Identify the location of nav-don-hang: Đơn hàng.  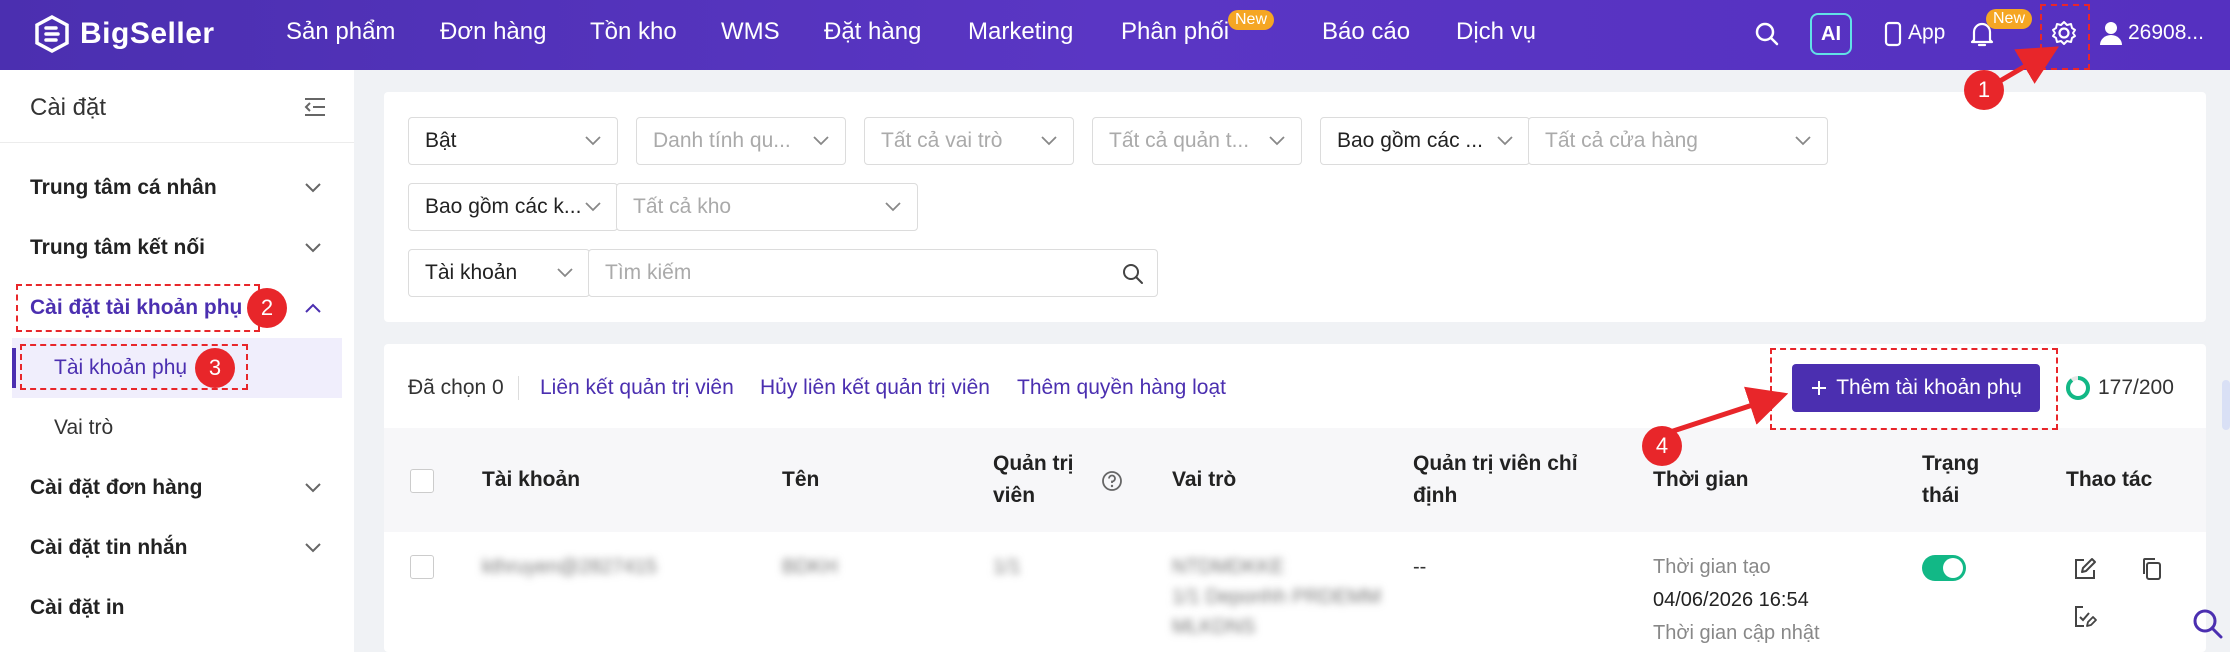
(493, 32).